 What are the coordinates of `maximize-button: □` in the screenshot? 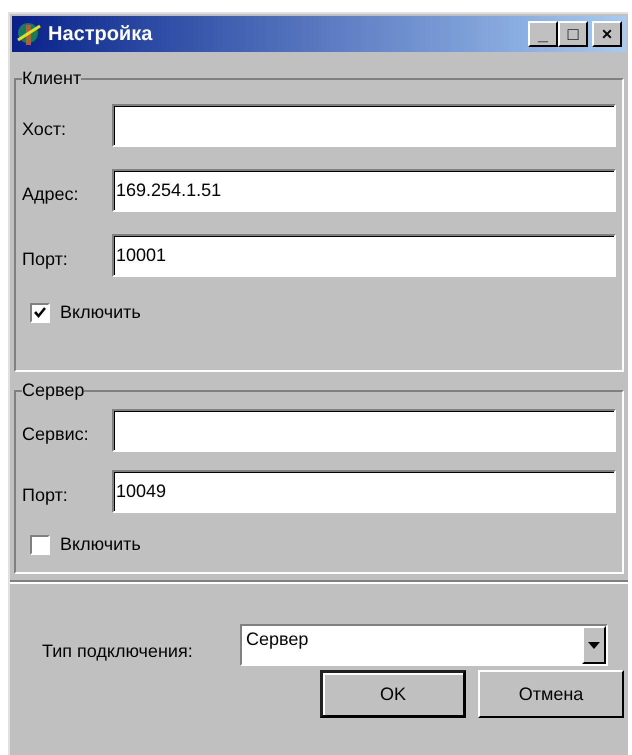 It's located at (573, 34).